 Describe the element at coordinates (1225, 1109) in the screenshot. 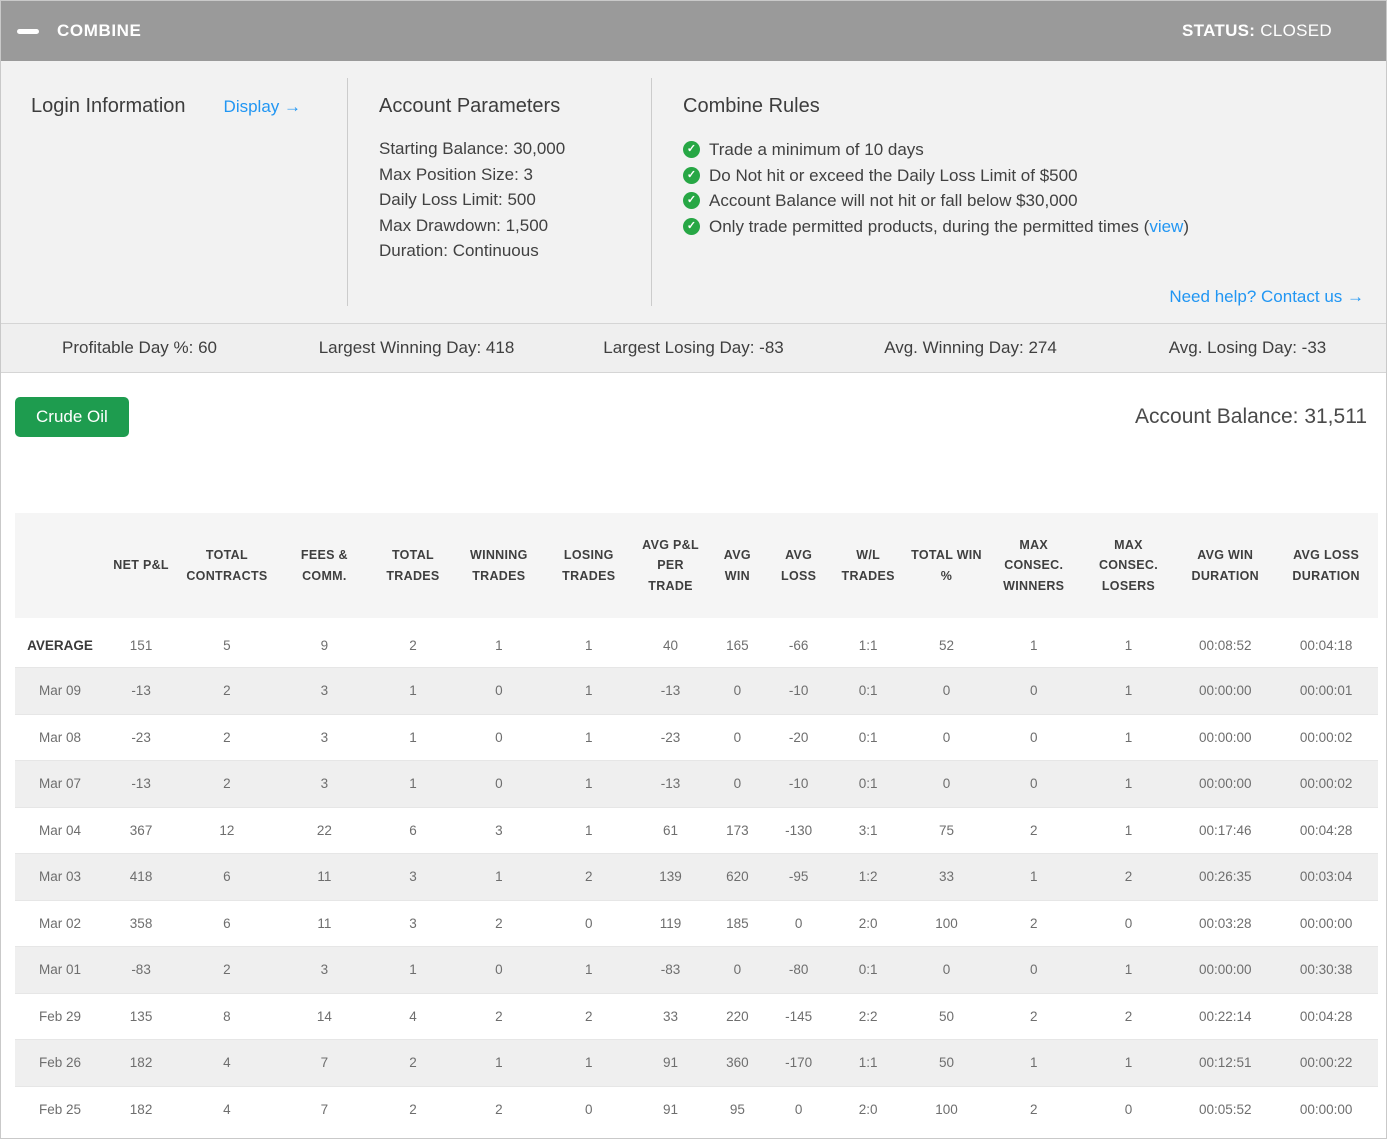

I see `table-cell: 00:05:52` at that location.